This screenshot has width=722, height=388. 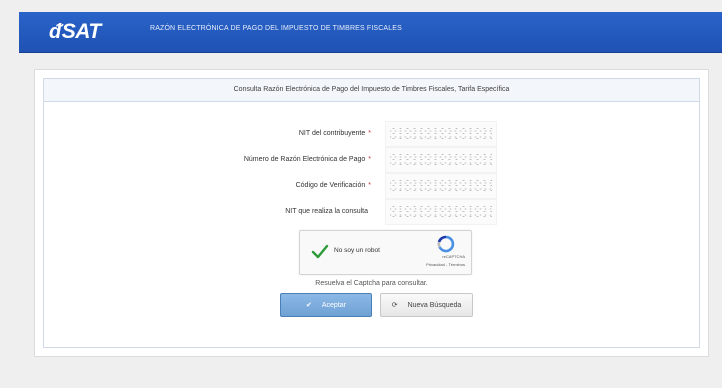 I want to click on nit-consulta-label: NIT que realiza la consulta, so click(x=326, y=211).